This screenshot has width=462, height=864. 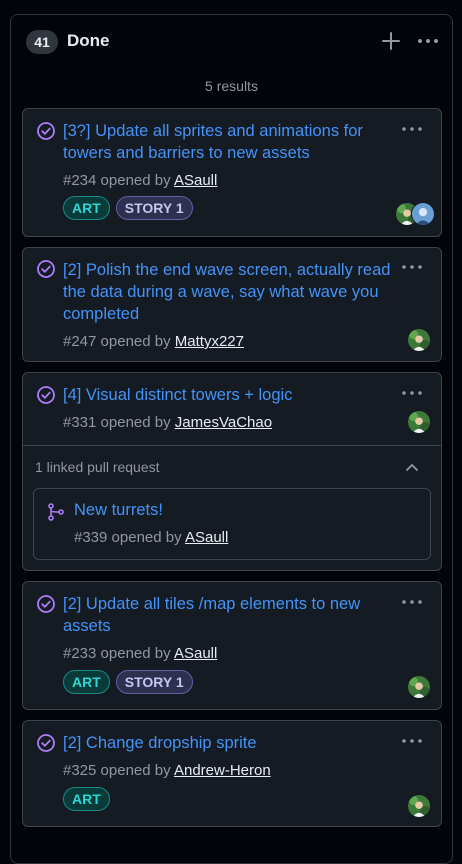 I want to click on pr-meta: #339 opened by ASaull, so click(x=151, y=537).